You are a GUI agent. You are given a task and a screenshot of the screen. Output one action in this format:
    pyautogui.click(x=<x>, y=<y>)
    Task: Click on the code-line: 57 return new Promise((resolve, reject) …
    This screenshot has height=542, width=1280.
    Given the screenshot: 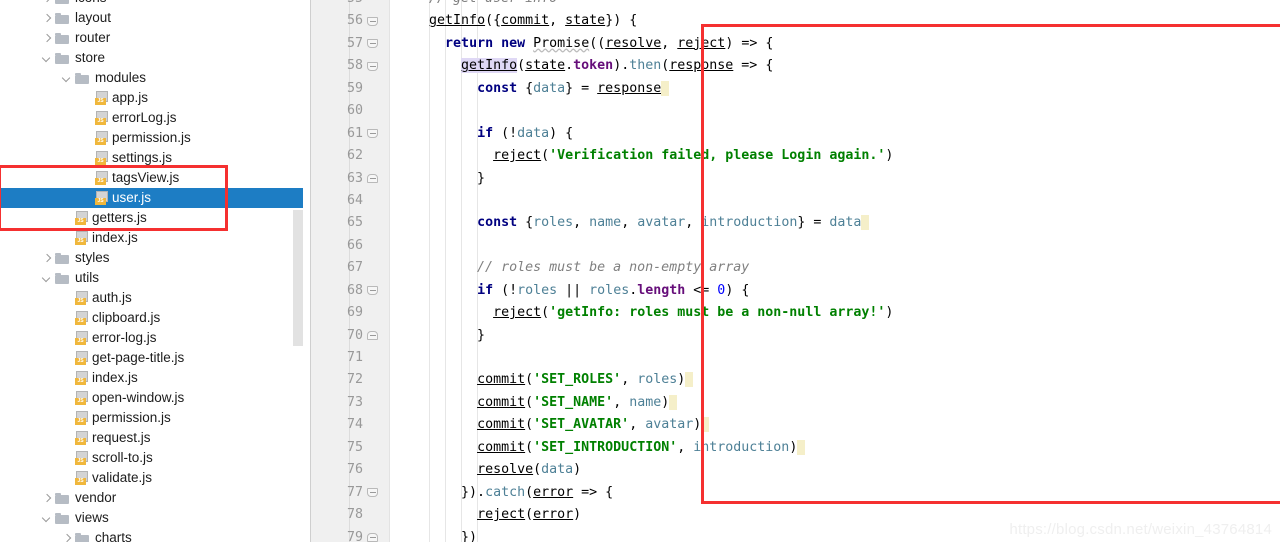 What is the action you would take?
    pyautogui.click(x=795, y=44)
    